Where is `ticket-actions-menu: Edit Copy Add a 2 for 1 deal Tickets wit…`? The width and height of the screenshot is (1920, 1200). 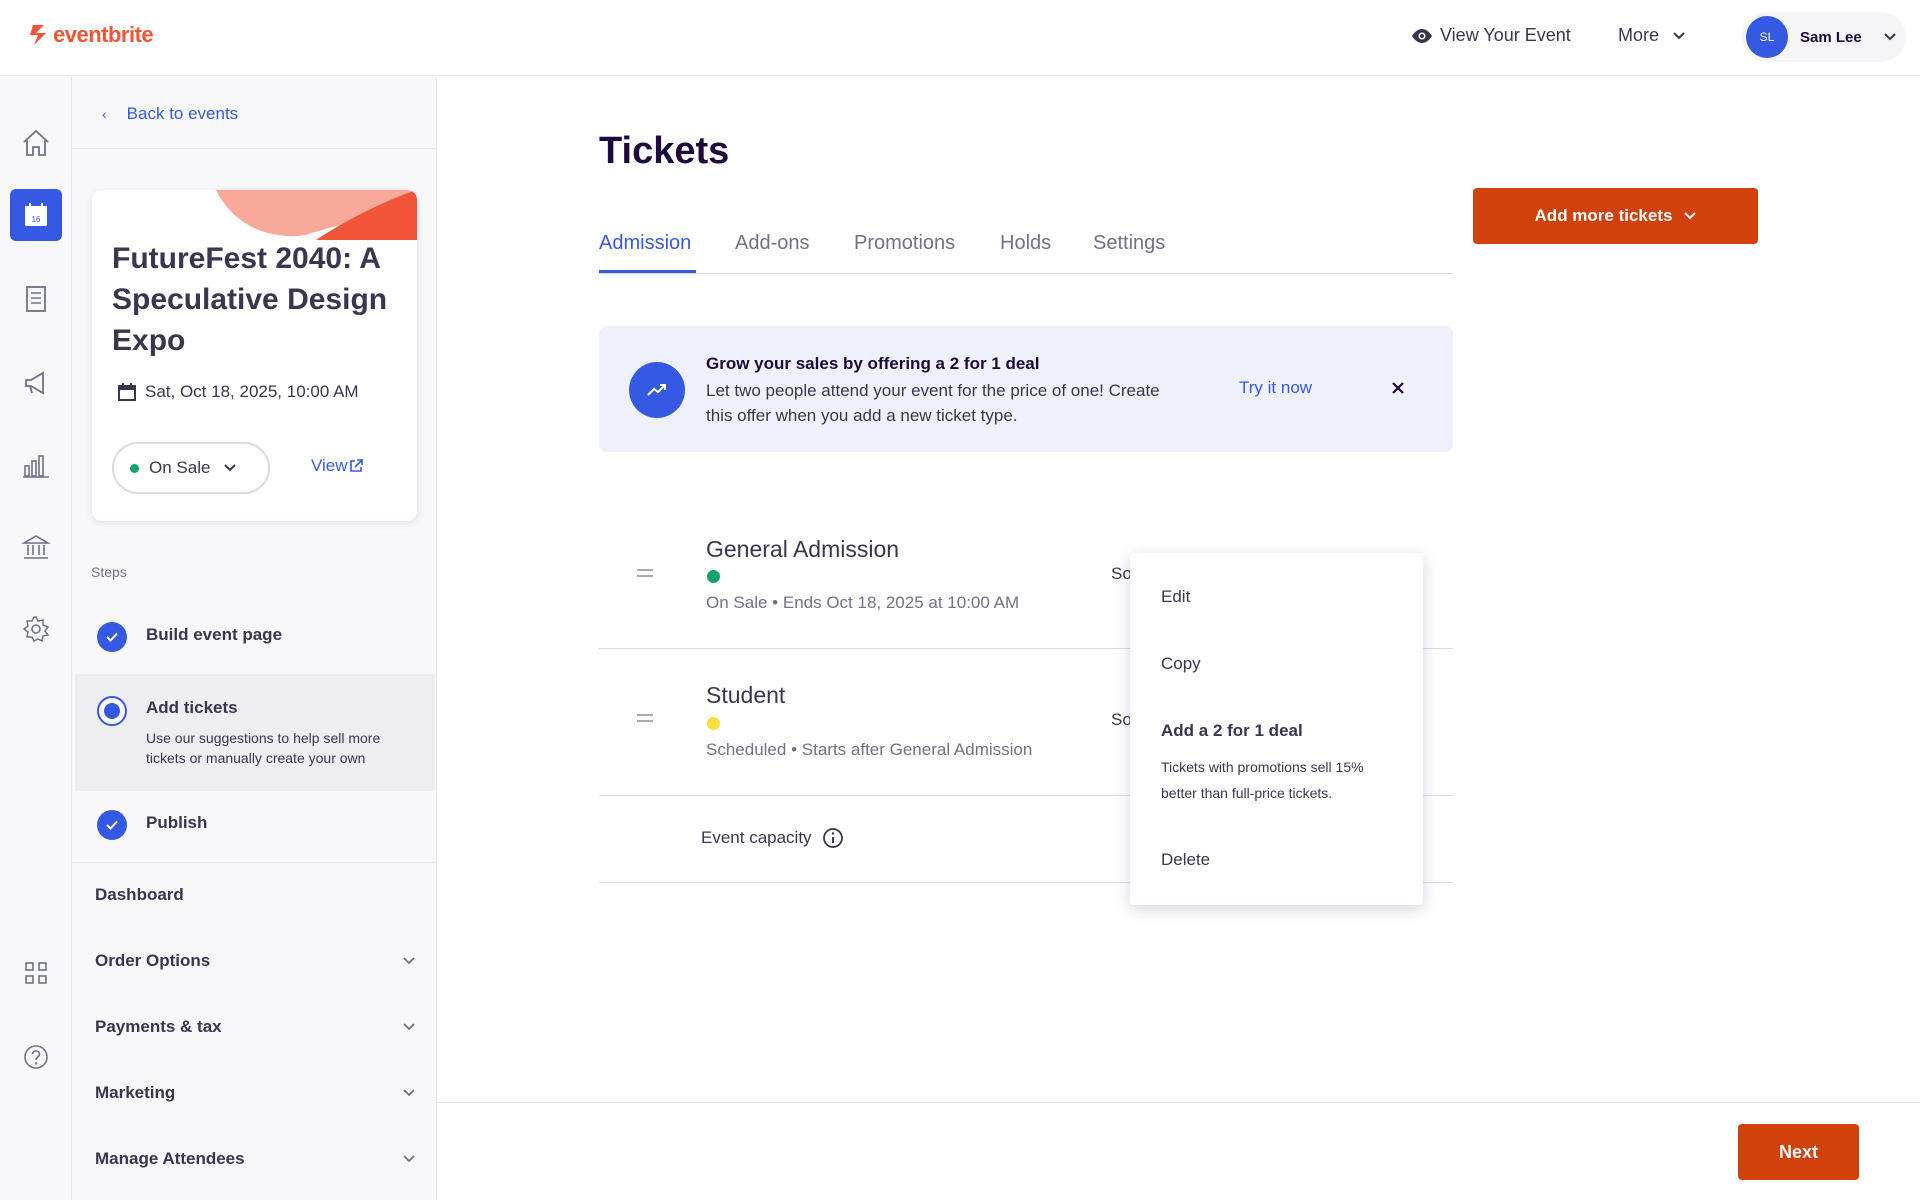 ticket-actions-menu: Edit Copy Add a 2 for 1 deal Tickets wit… is located at coordinates (1276, 729).